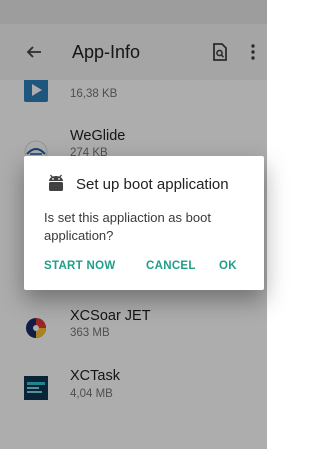  Describe the element at coordinates (152, 184) in the screenshot. I see `dialog-title: Set up boot application` at that location.